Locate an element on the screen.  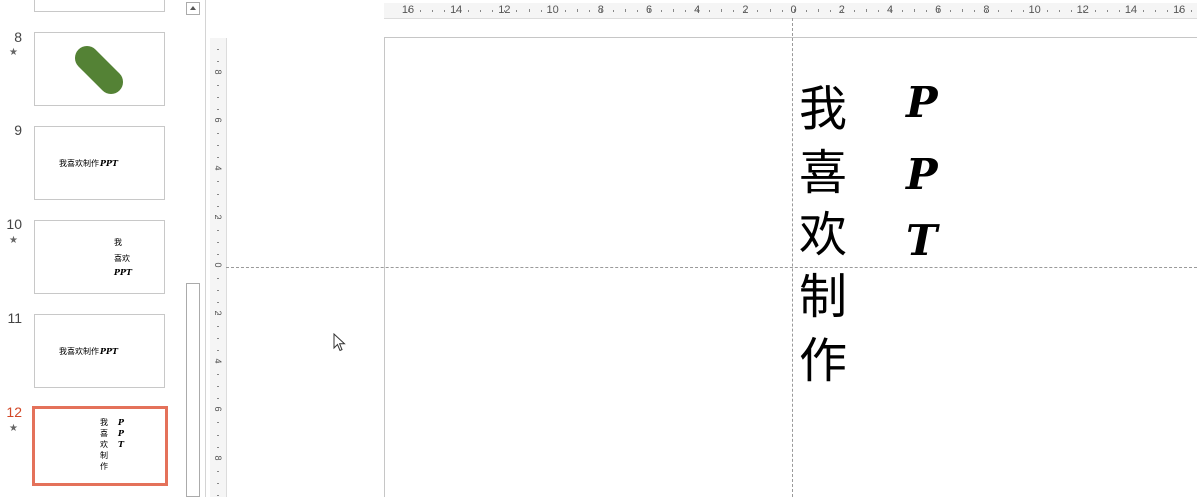
slide-number: 10 is located at coordinates (14, 224).